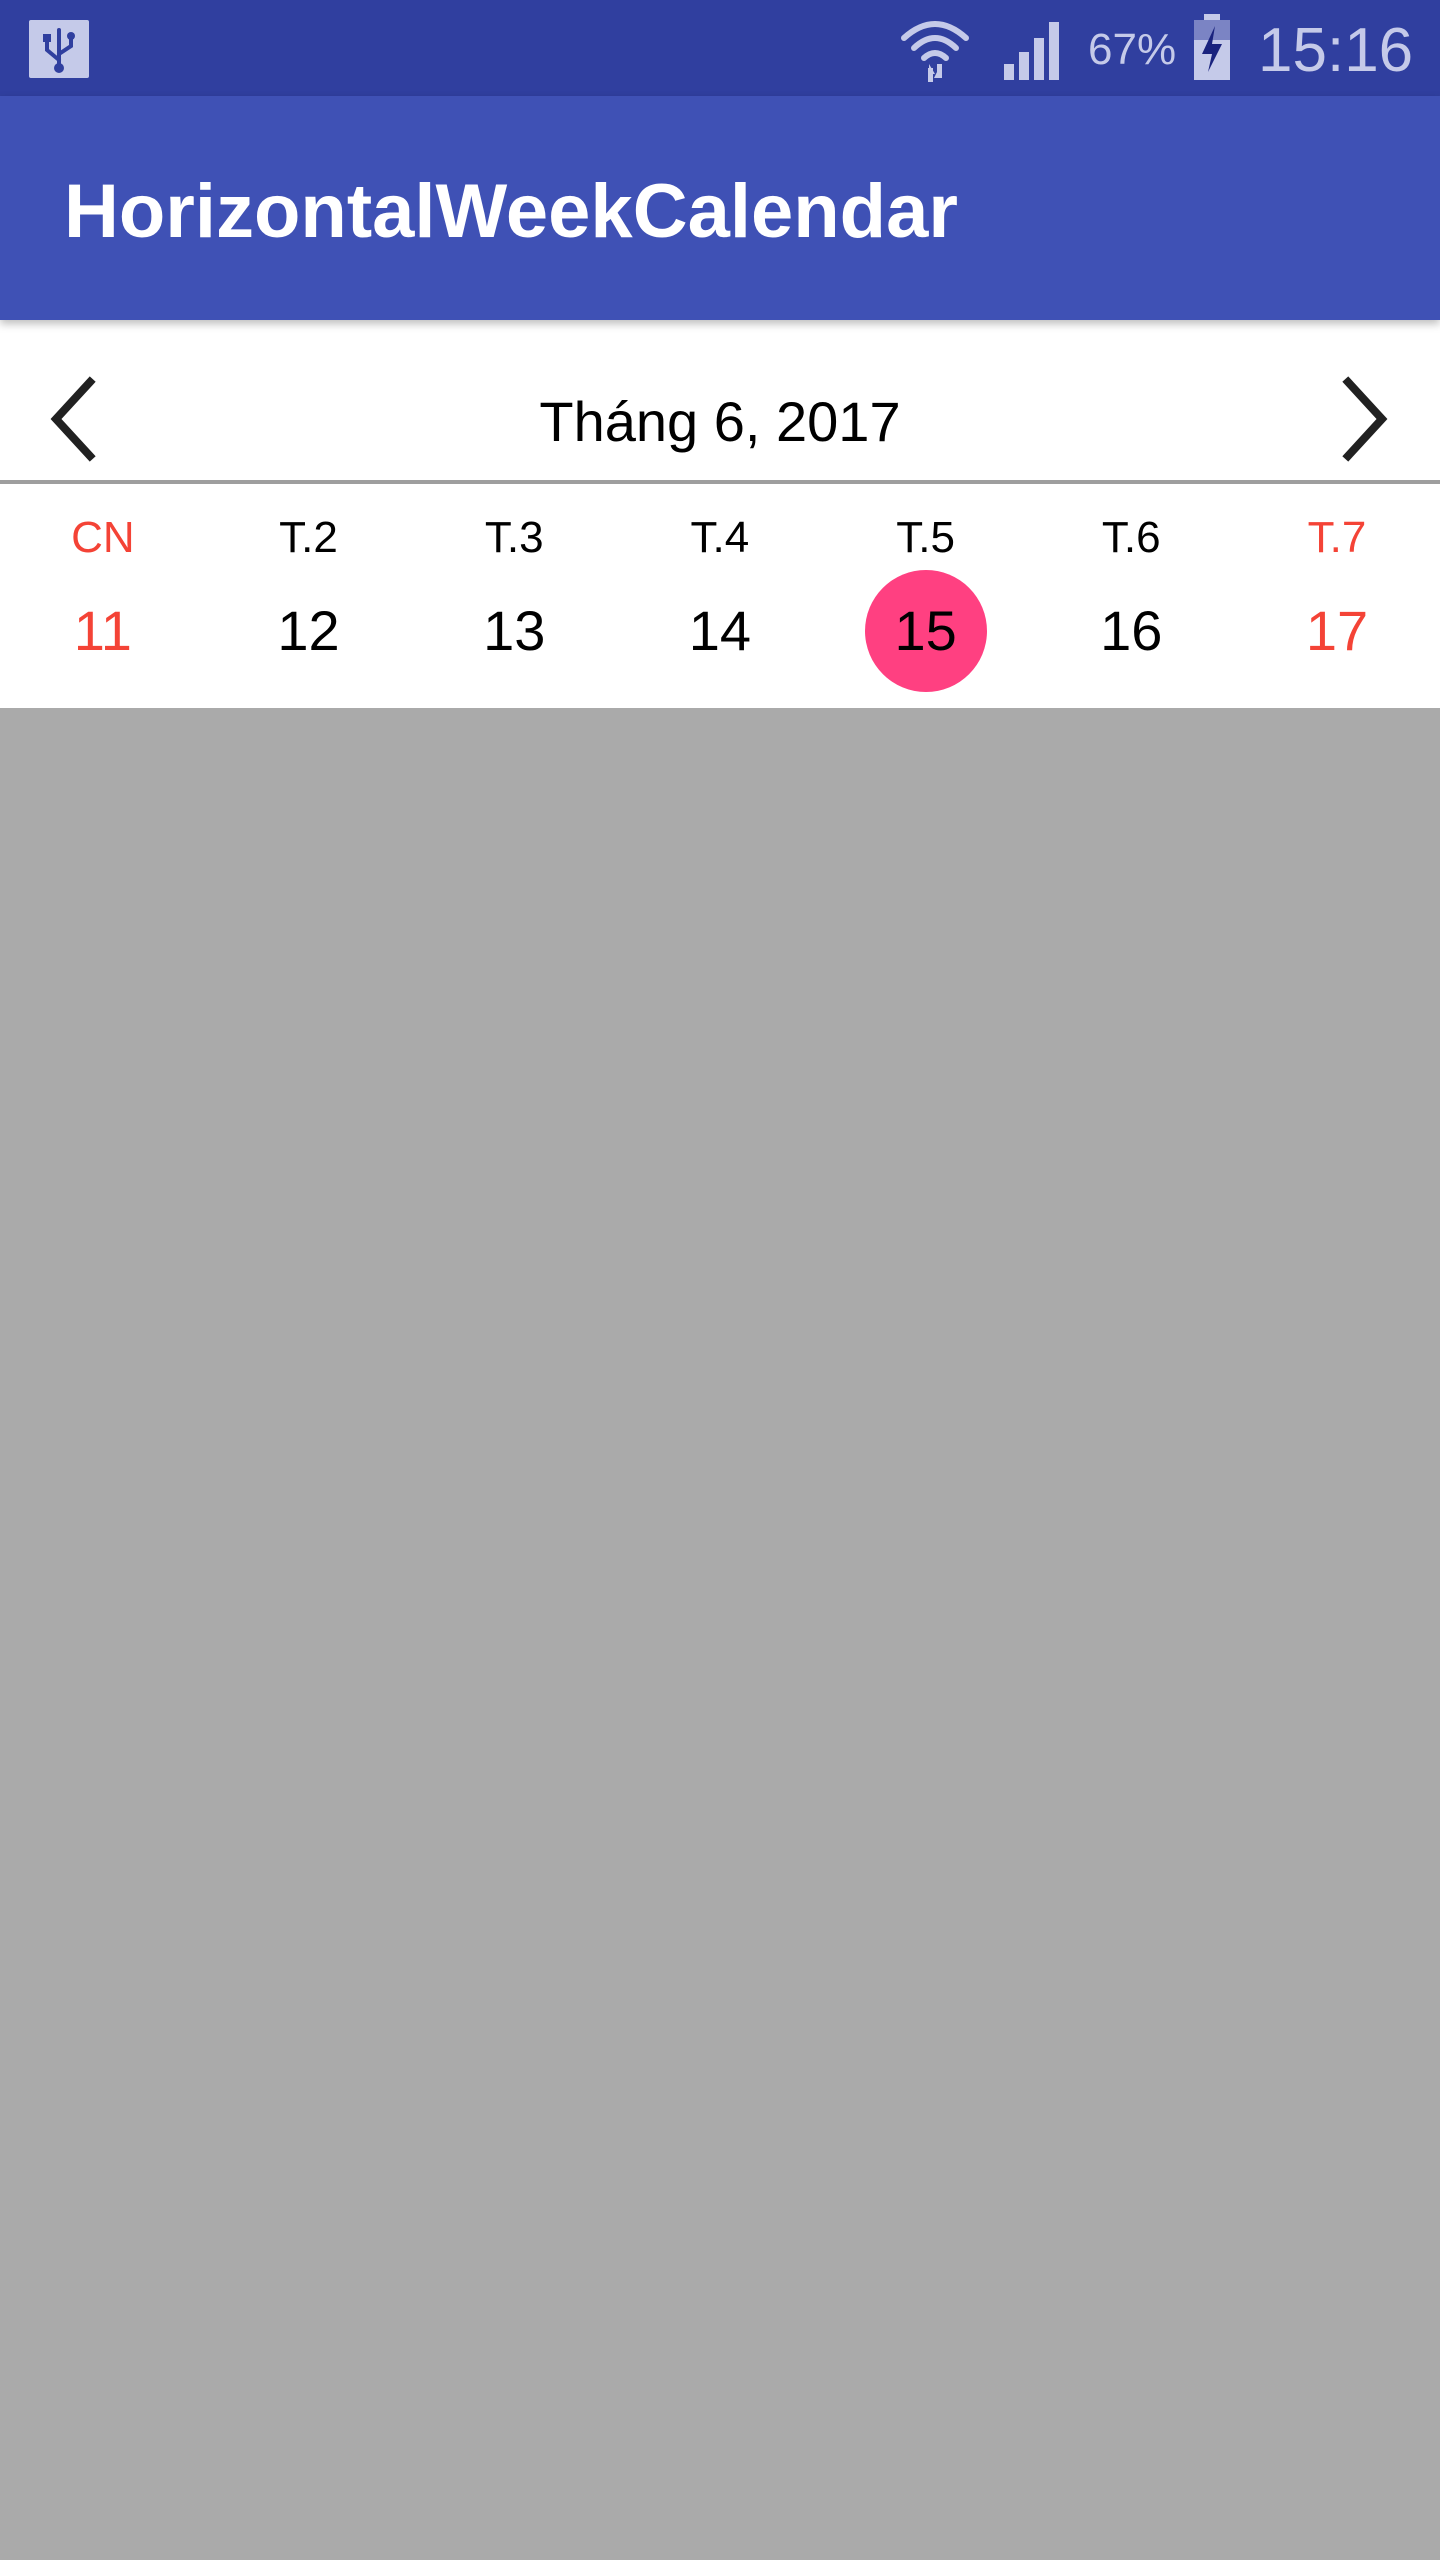 The height and width of the screenshot is (2560, 1440). I want to click on day-cell-saturday: T.7 17, so click(1337, 596).